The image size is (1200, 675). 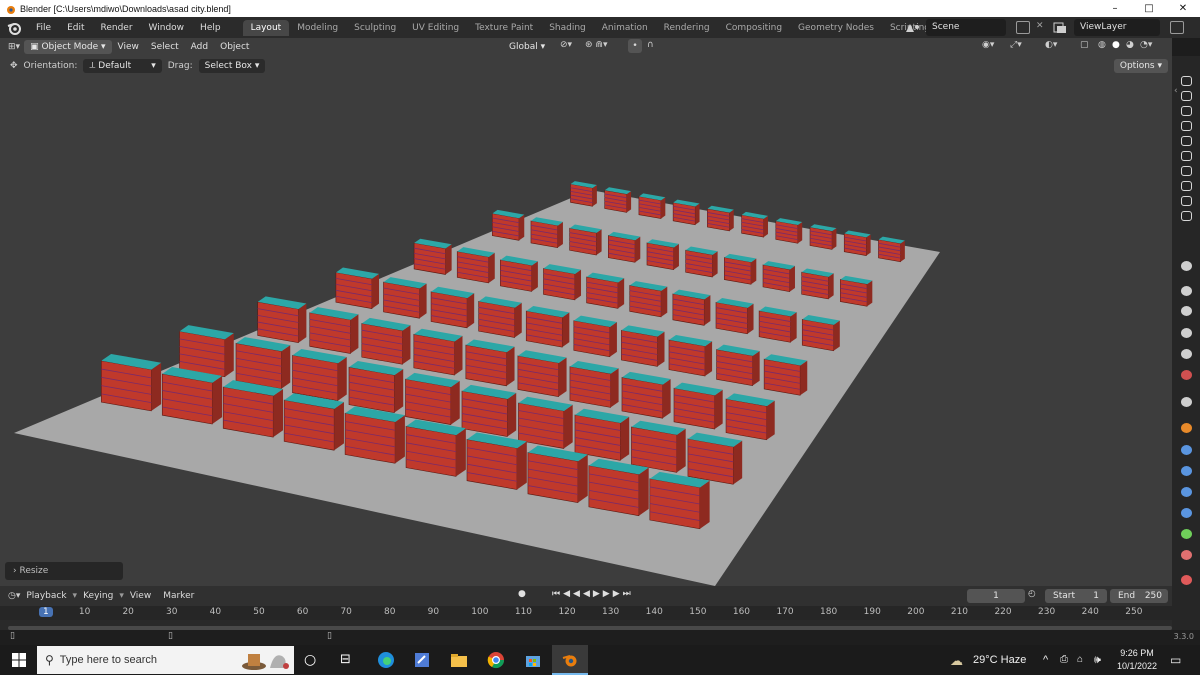 What do you see at coordinates (1045, 660) in the screenshot?
I see `show-hidden-icons-chevron-icon: ^` at bounding box center [1045, 660].